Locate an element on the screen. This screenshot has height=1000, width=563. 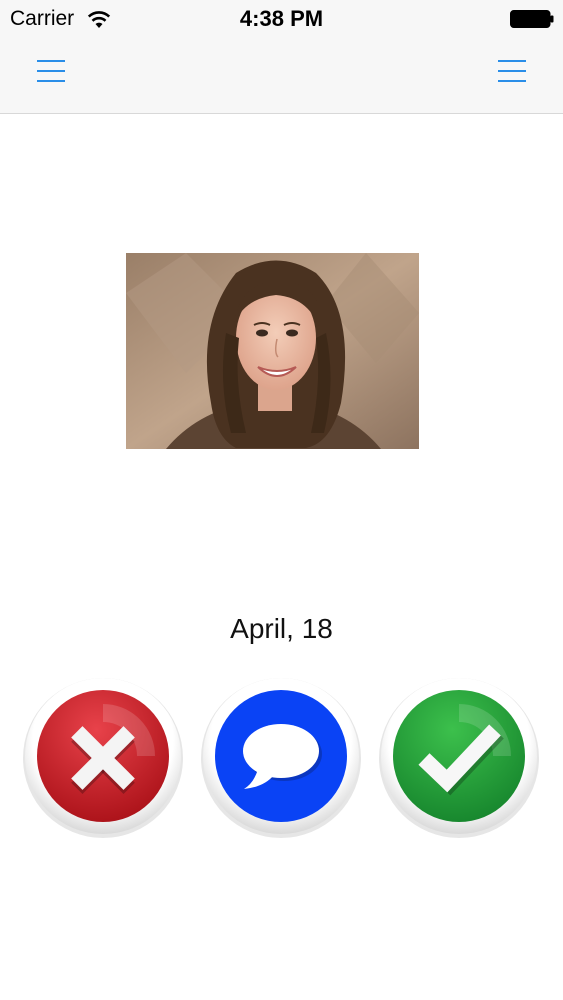
speech-bubble-icon is located at coordinates (281, 758).